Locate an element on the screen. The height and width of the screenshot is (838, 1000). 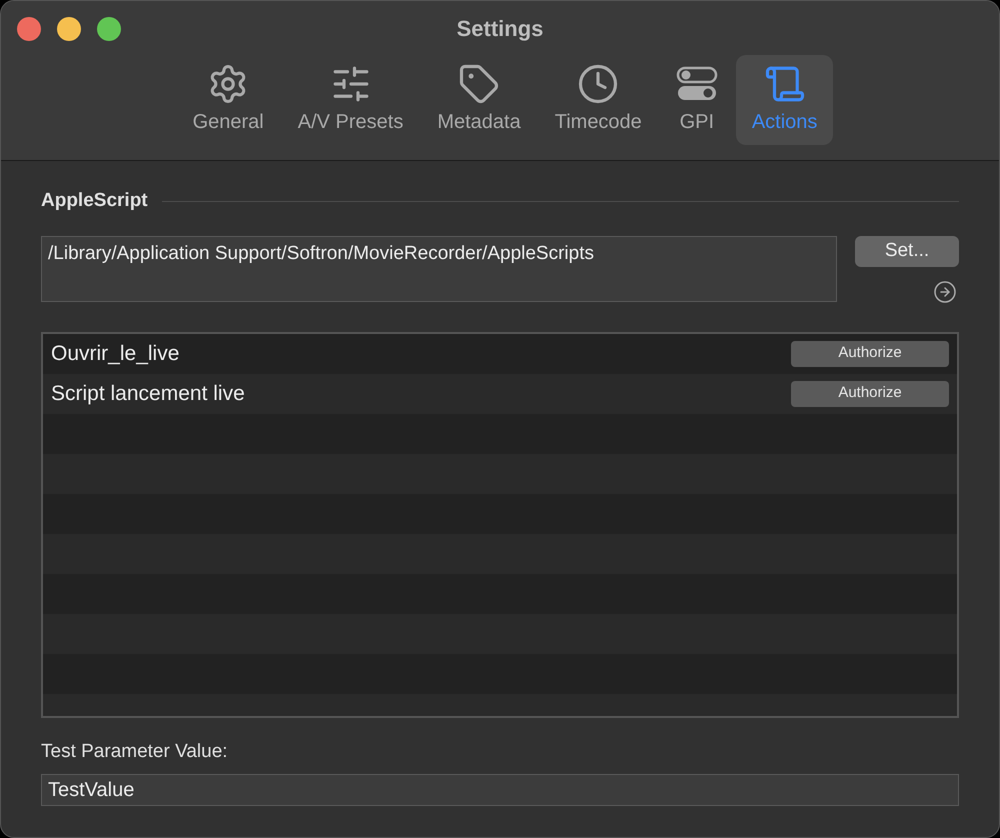
script-name: Script lancement live is located at coordinates (148, 393).